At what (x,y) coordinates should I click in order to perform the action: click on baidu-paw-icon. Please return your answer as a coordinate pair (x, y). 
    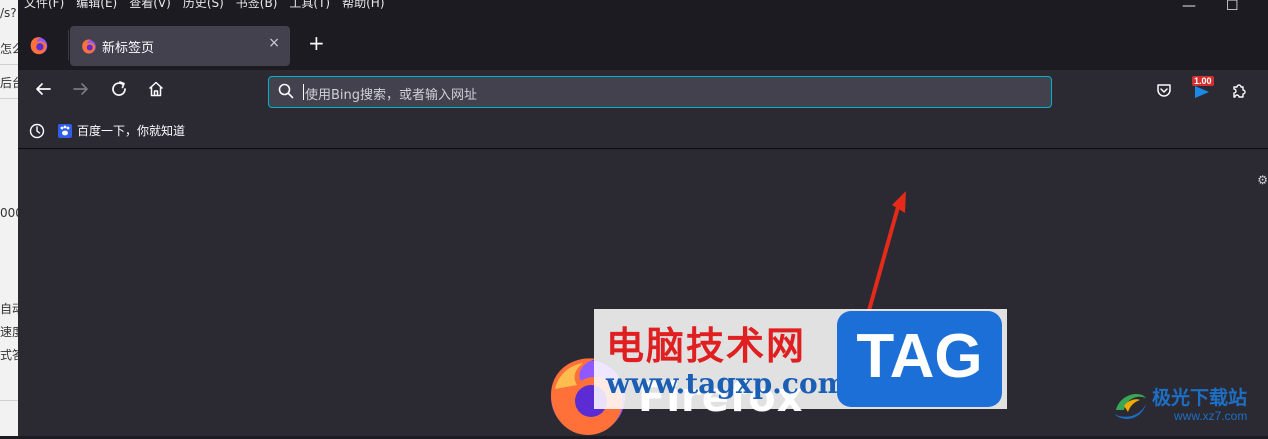
    Looking at the image, I should click on (65, 130).